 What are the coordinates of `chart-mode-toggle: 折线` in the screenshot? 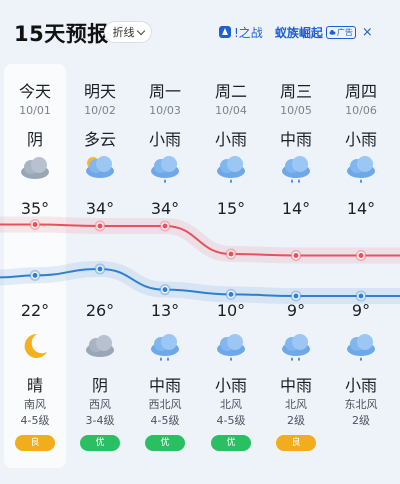 It's located at (128, 32).